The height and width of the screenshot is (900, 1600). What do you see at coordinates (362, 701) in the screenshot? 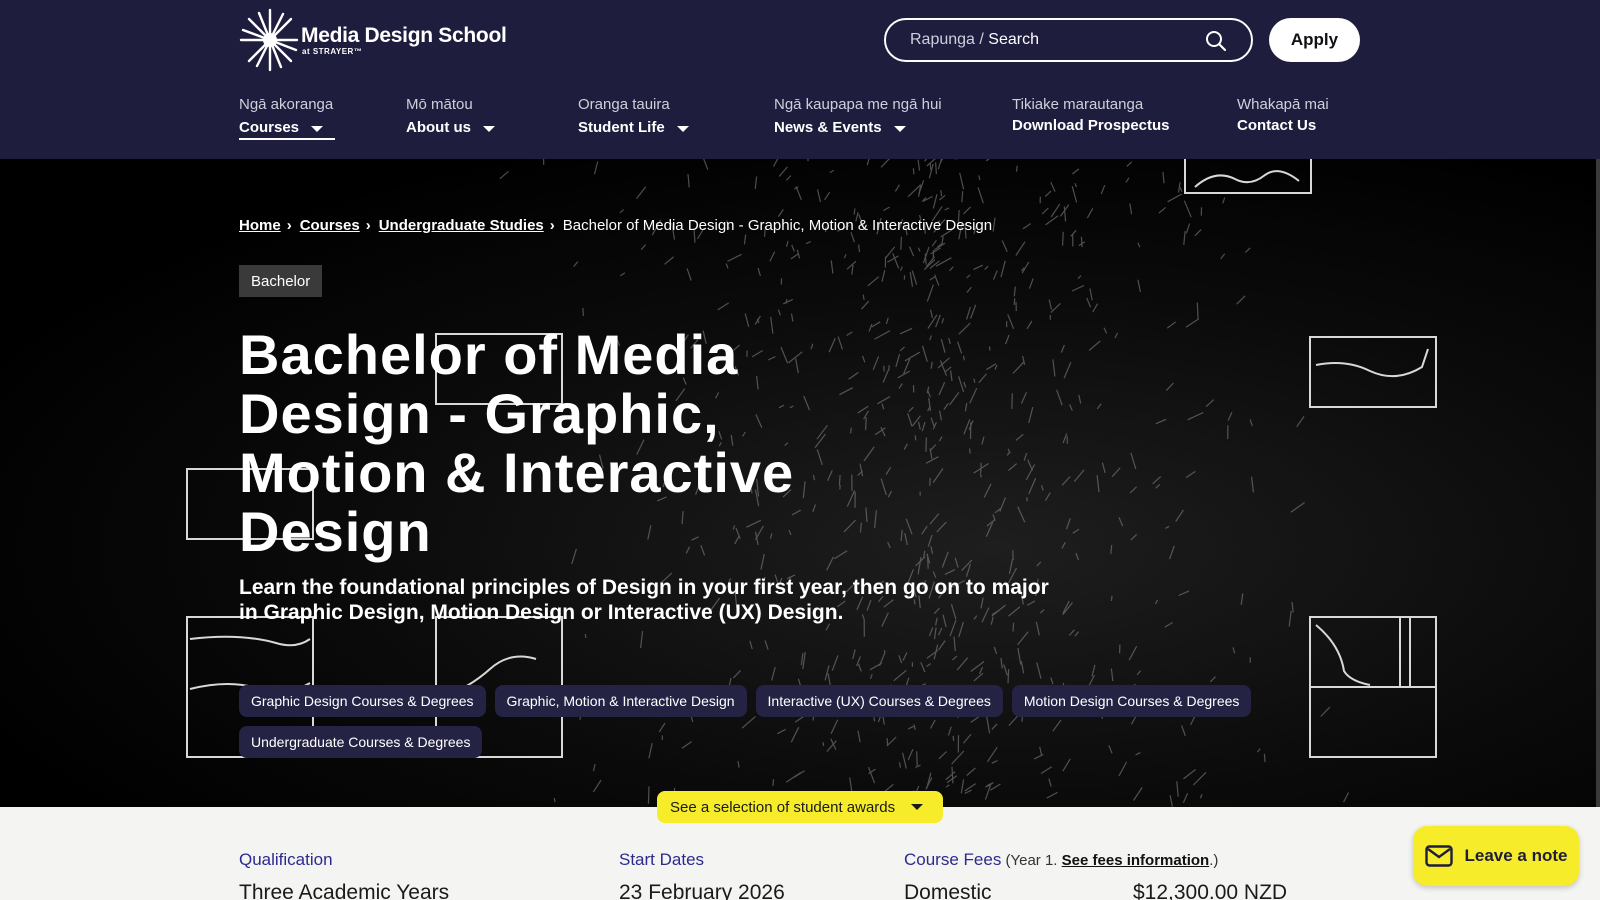
I see `tag-graphic-design: Graphic Design Courses & Degrees` at bounding box center [362, 701].